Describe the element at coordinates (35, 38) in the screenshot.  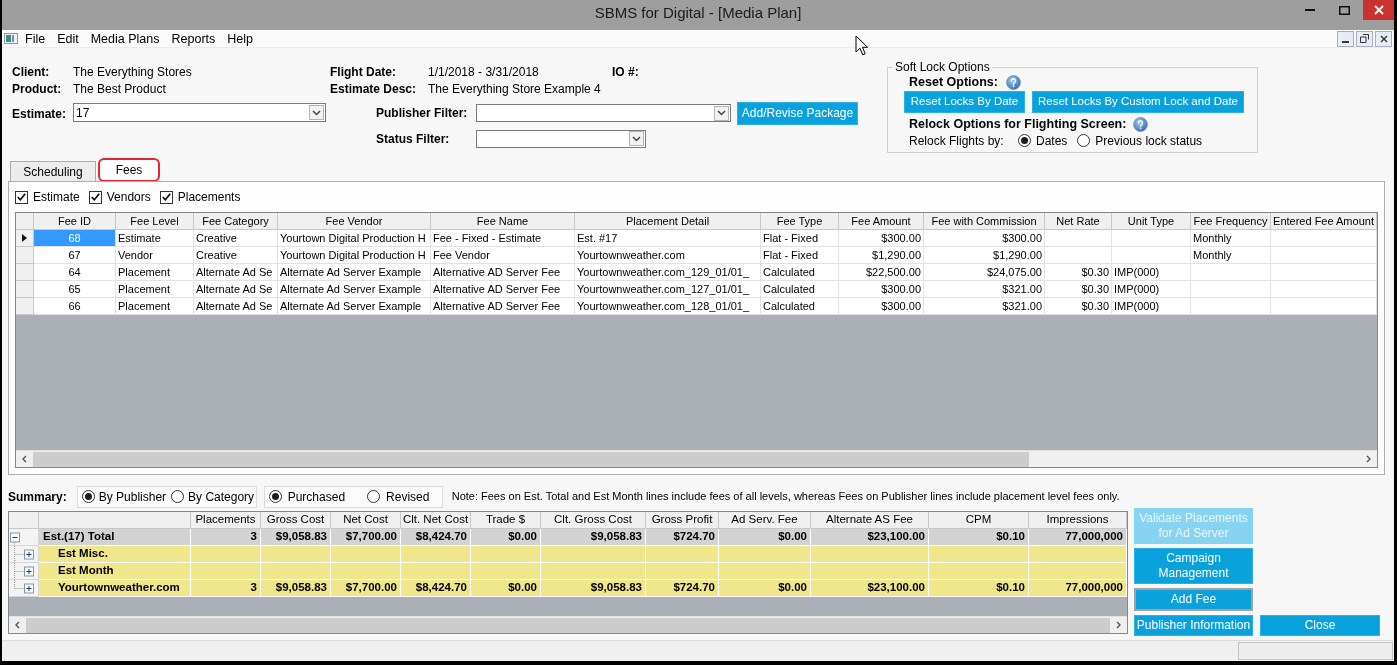
I see `menu-item: File` at that location.